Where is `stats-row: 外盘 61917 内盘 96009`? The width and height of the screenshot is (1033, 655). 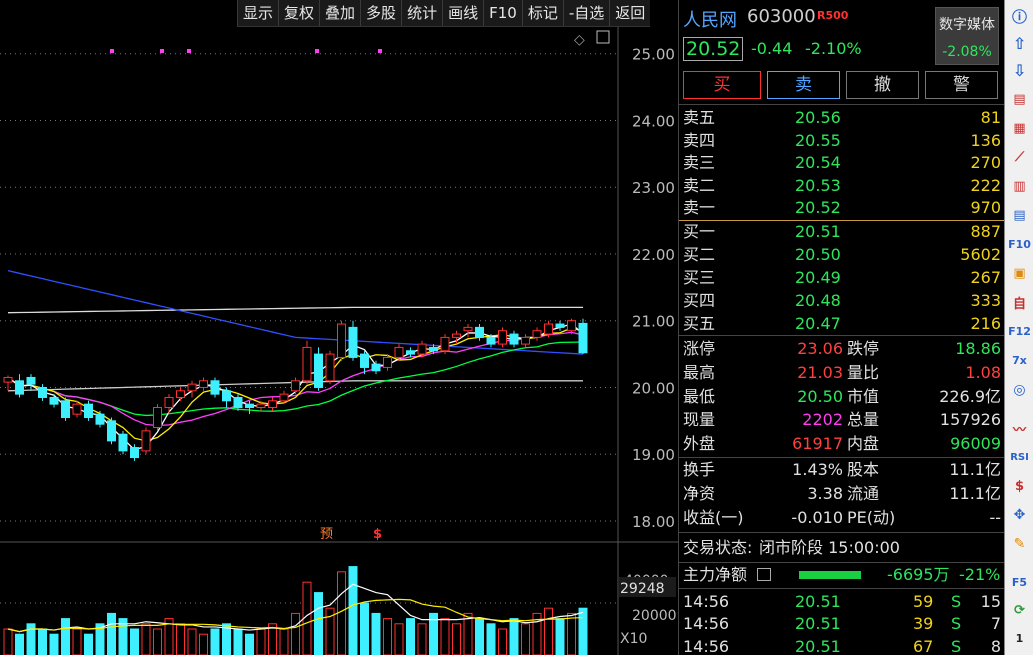 stats-row: 外盘 61917 内盘 96009 is located at coordinates (842, 443).